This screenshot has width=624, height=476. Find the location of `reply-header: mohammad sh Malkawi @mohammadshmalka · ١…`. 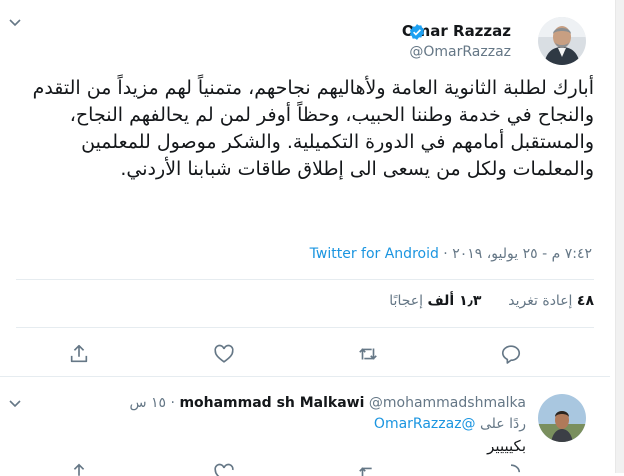

reply-header: mohammad sh Malkawi @mohammadshmalka · ١… is located at coordinates (327, 403).